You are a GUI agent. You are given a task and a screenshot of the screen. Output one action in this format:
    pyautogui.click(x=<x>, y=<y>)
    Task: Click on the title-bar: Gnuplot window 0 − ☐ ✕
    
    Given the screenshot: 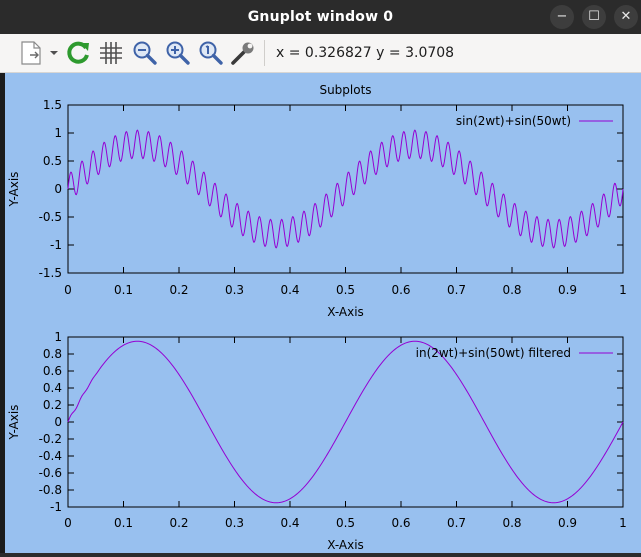 What is the action you would take?
    pyautogui.click(x=320, y=17)
    